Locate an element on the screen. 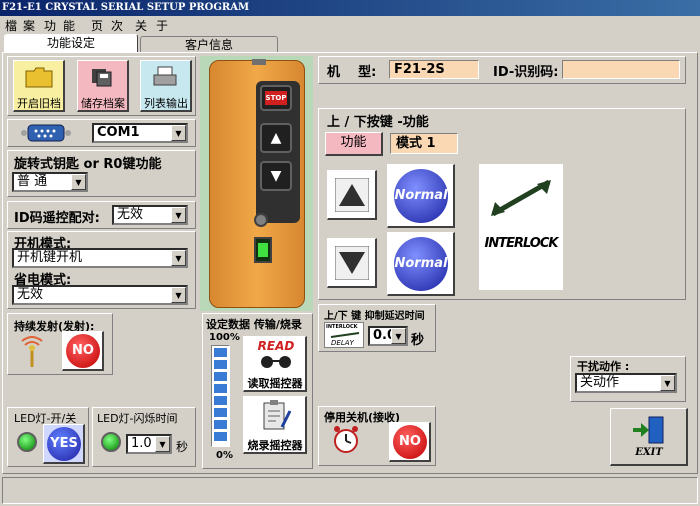  led-blink-select: 1.0 ▼ is located at coordinates (149, 444).